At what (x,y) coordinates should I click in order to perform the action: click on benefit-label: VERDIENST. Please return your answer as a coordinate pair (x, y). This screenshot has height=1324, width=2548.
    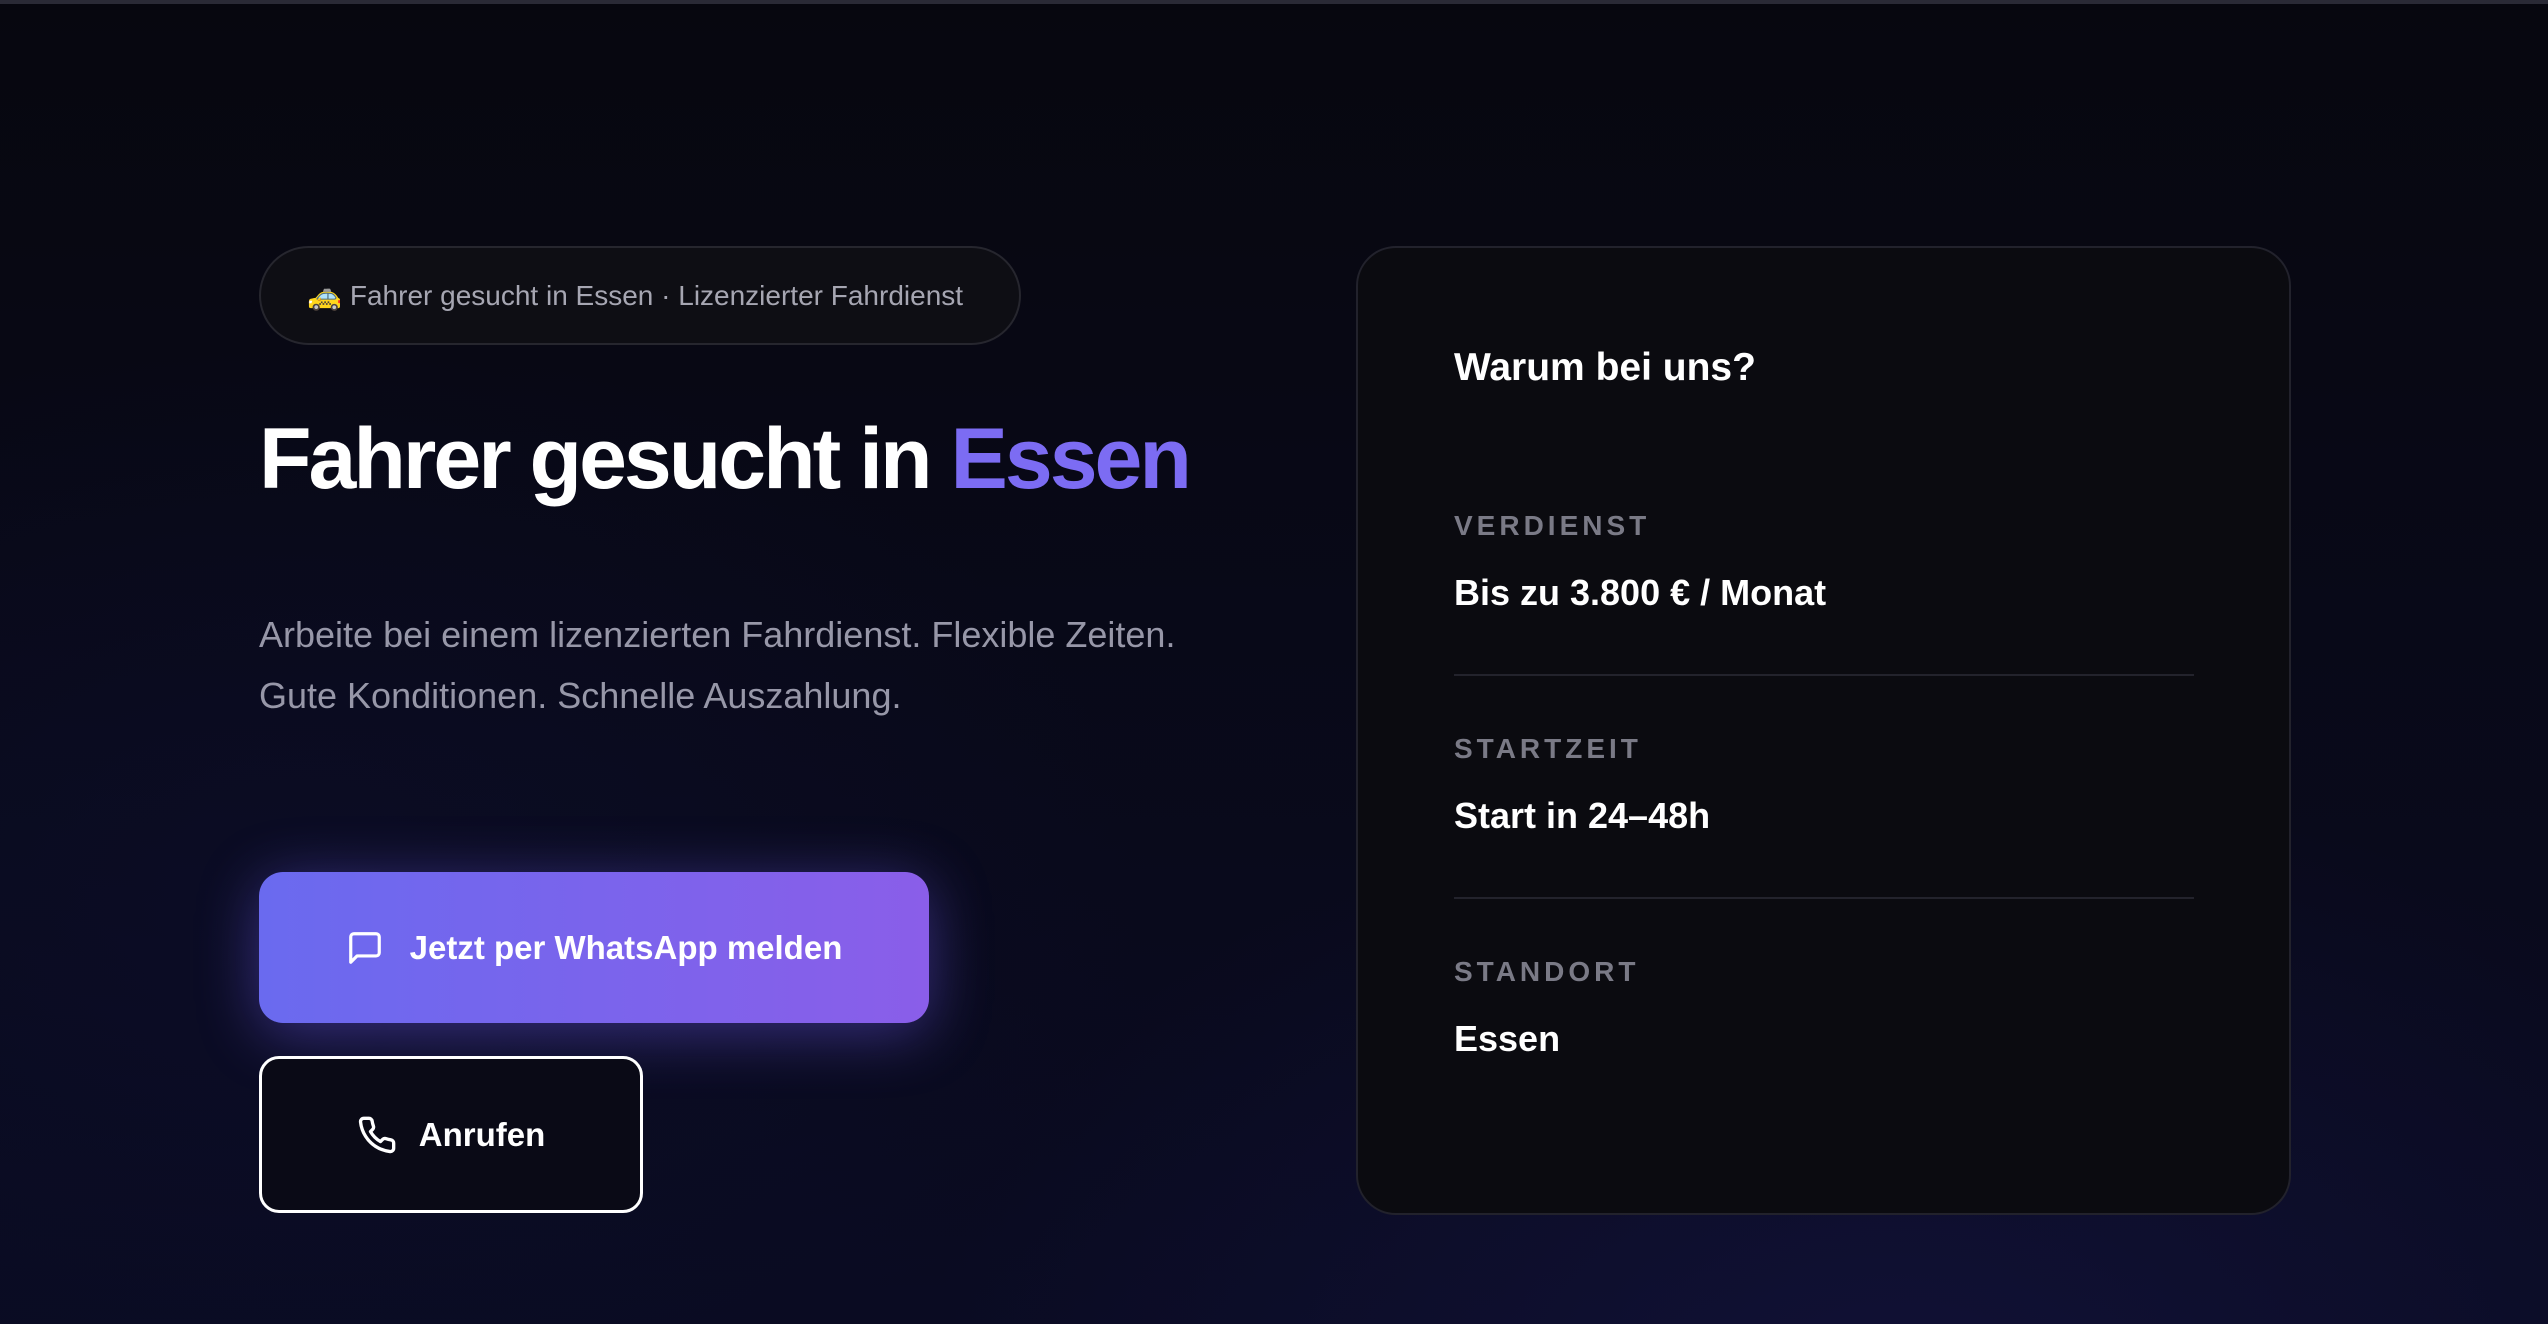
    Looking at the image, I should click on (1552, 525).